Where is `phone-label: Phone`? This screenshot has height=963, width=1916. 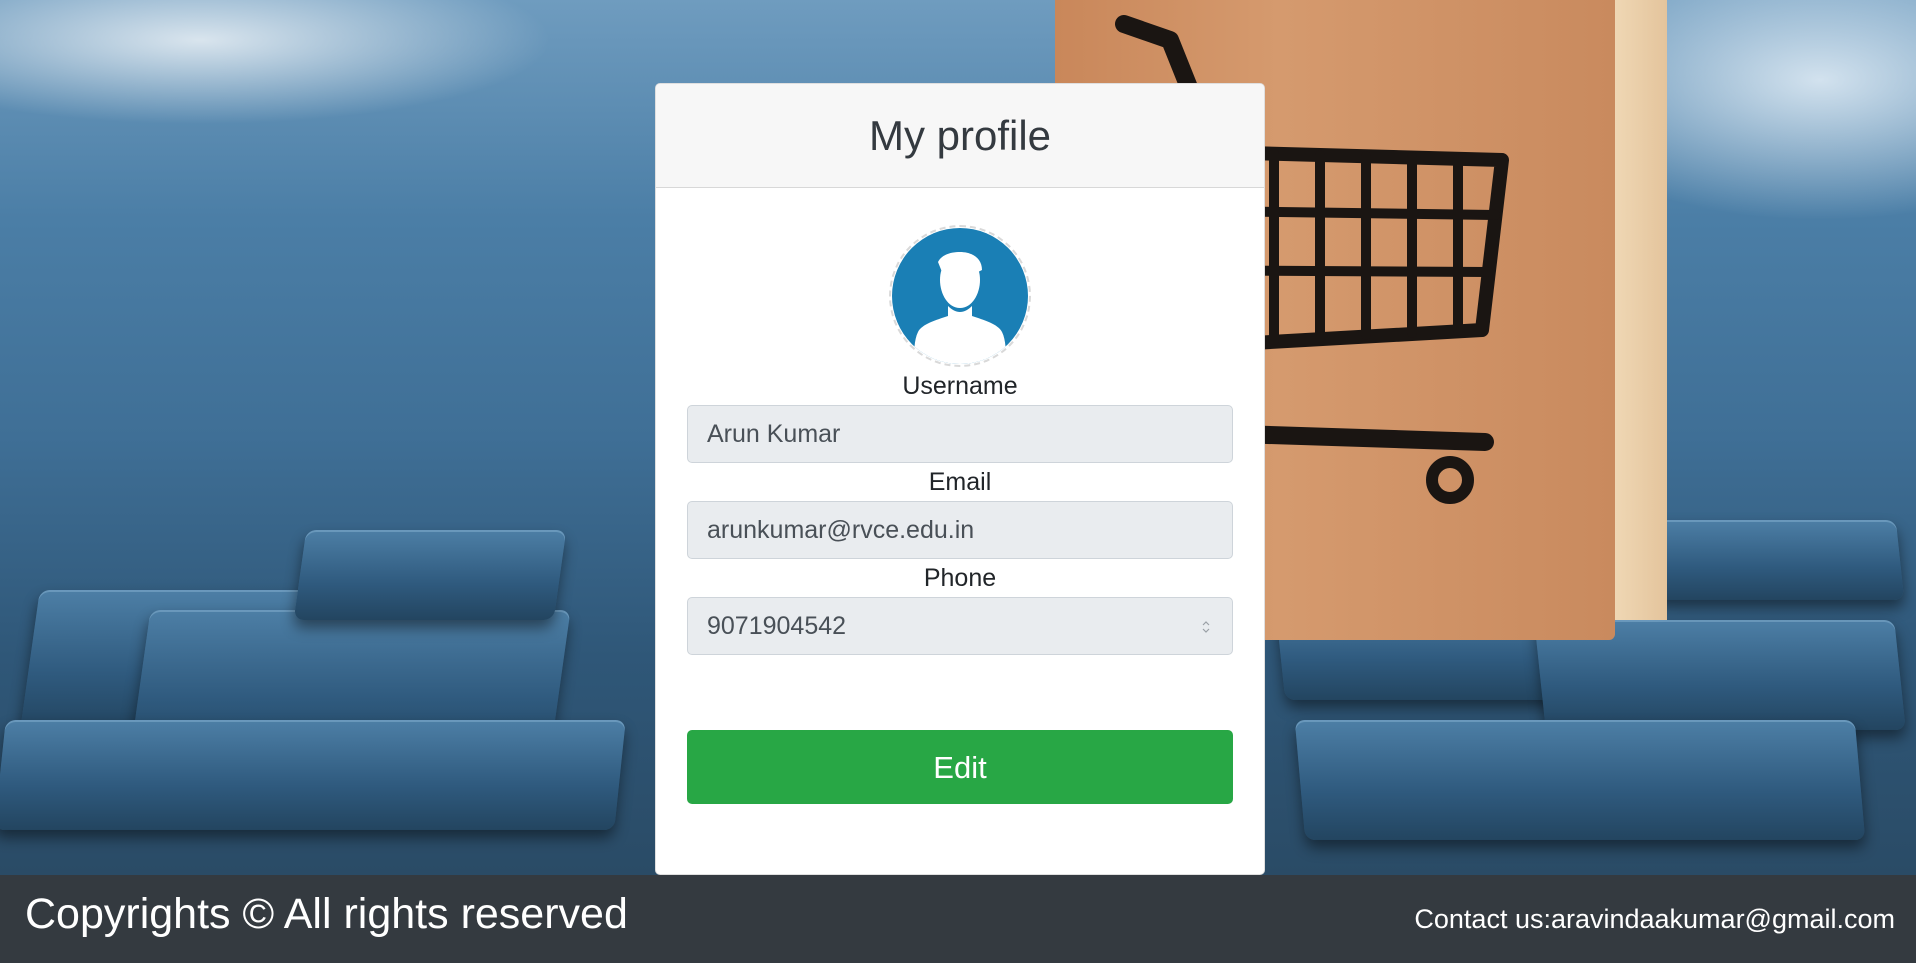
phone-label: Phone is located at coordinates (960, 578).